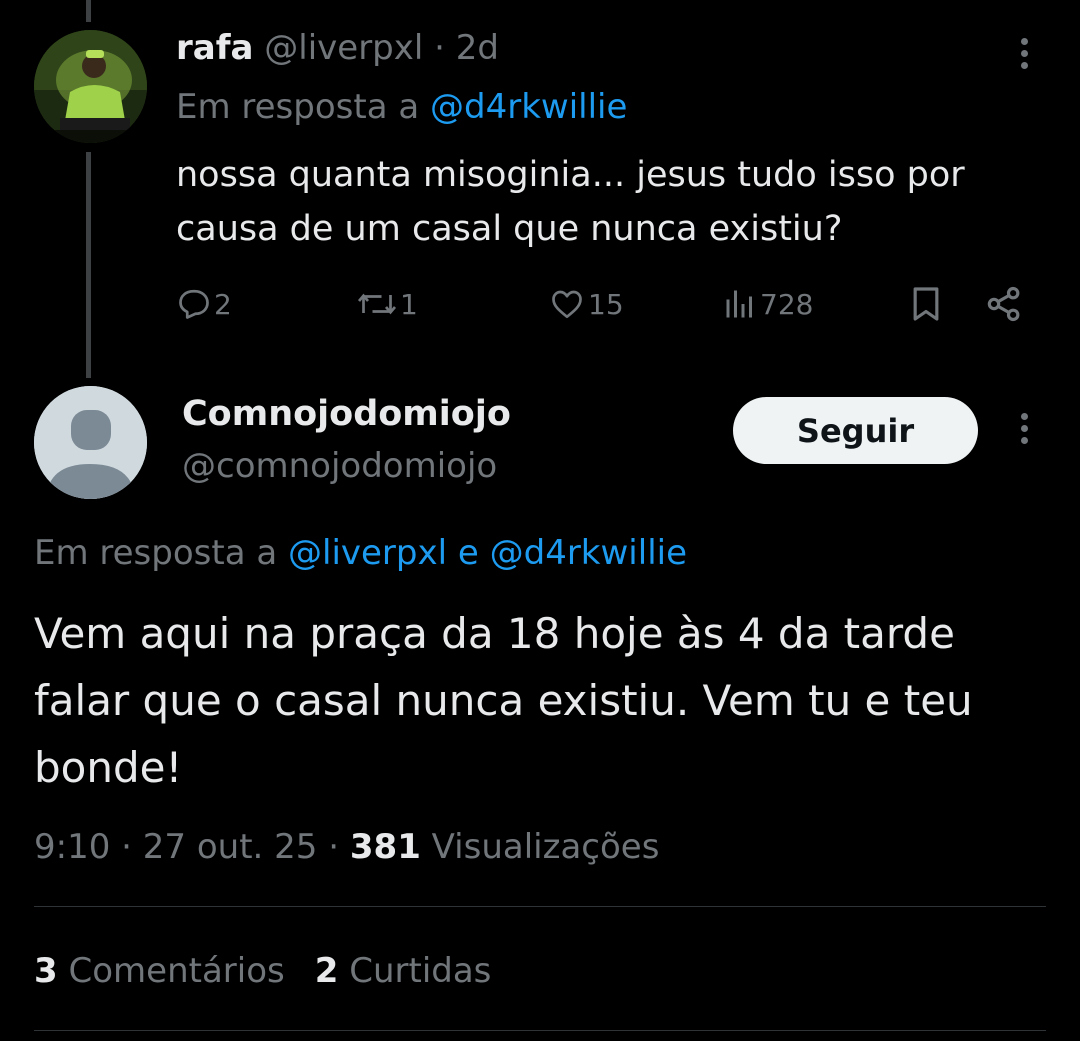 This screenshot has height=1041, width=1080. What do you see at coordinates (176, 971) in the screenshot?
I see `comments-label: Comentários` at bounding box center [176, 971].